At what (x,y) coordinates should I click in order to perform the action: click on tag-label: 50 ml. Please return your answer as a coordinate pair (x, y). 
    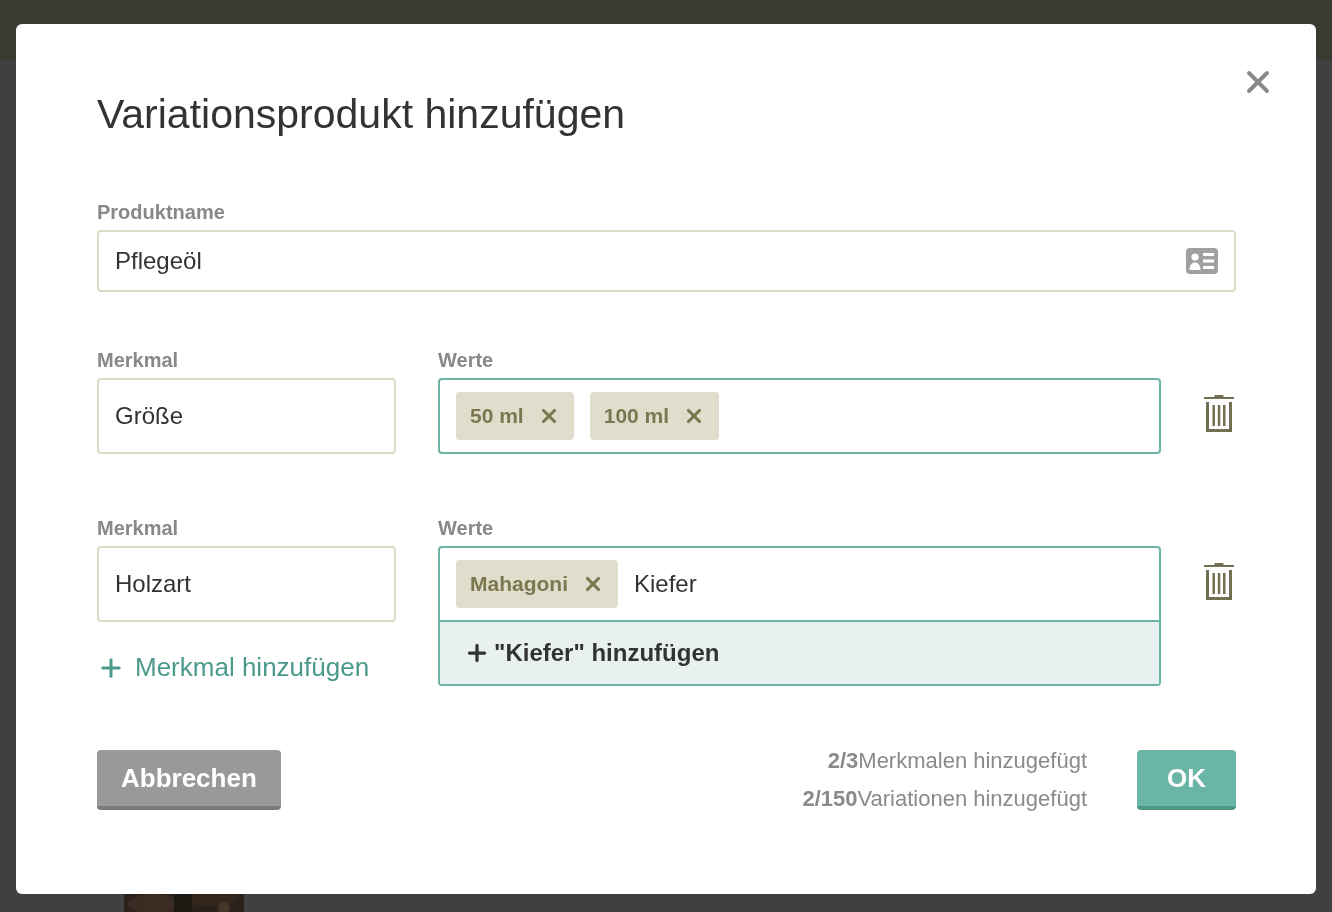
    Looking at the image, I should click on (497, 416).